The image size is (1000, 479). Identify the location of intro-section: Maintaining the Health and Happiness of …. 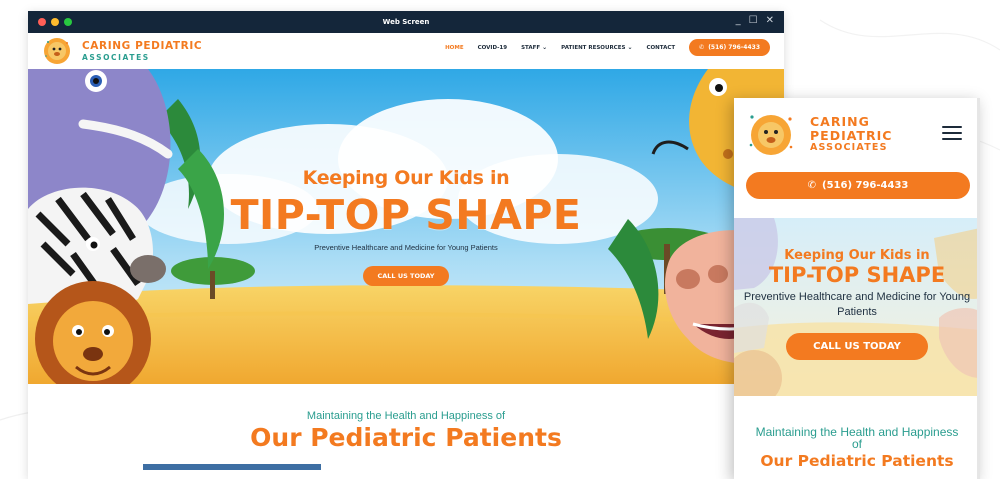
(406, 418).